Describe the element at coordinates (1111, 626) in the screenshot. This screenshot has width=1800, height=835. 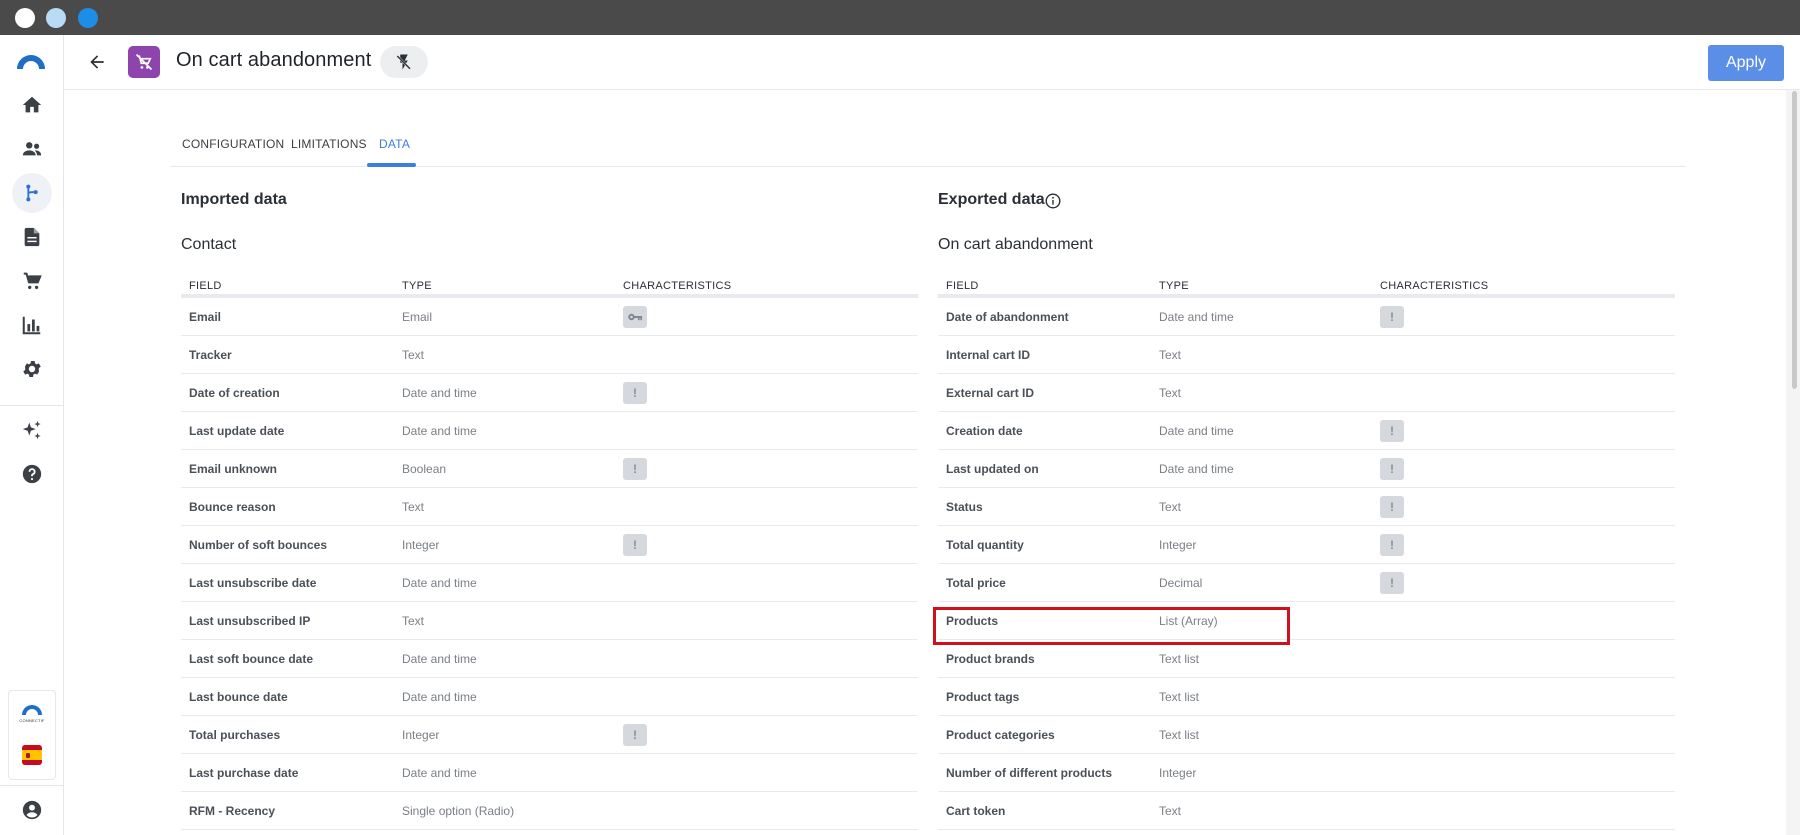
I see `highlight-box` at that location.